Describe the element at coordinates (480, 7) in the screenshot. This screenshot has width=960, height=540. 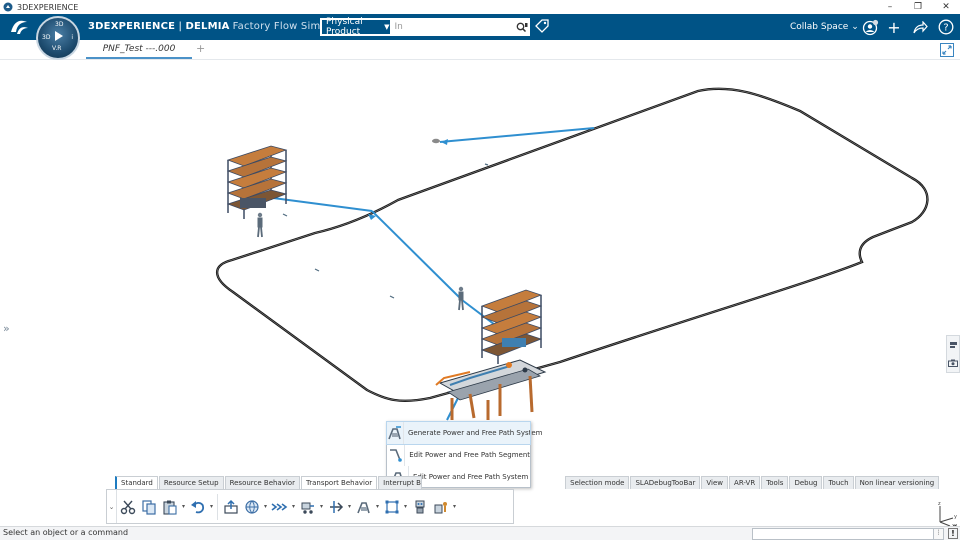
I see `window-title-bar: 3DEXPERIENCE – ❐ ✕` at that location.